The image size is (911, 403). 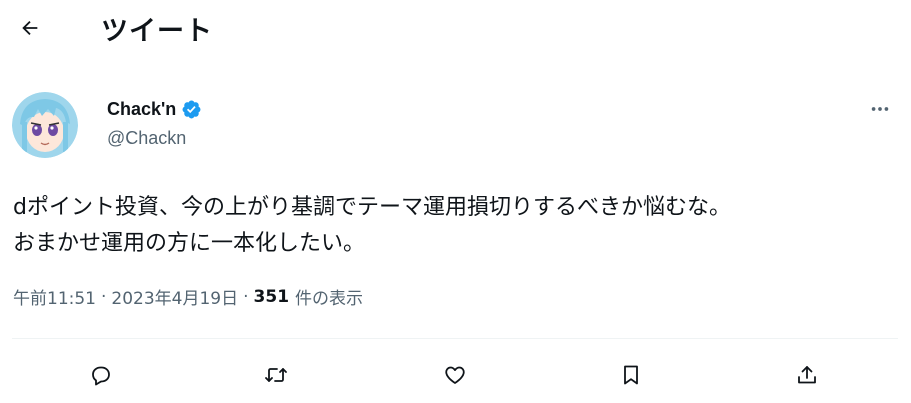 I want to click on bookmark-button, so click(x=631, y=375).